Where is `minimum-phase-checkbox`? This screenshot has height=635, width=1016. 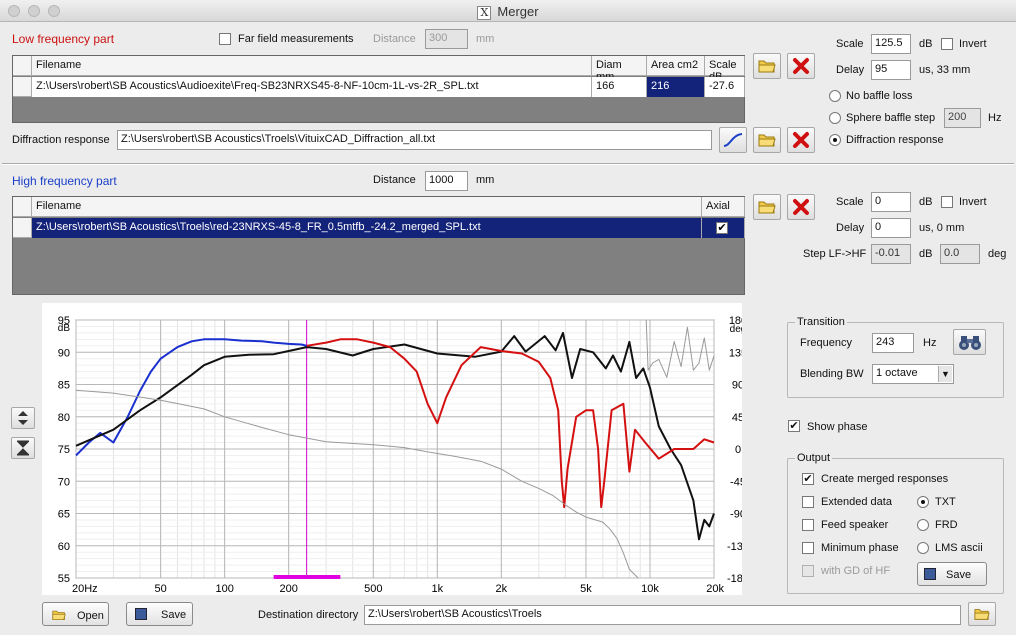
minimum-phase-checkbox is located at coordinates (808, 548).